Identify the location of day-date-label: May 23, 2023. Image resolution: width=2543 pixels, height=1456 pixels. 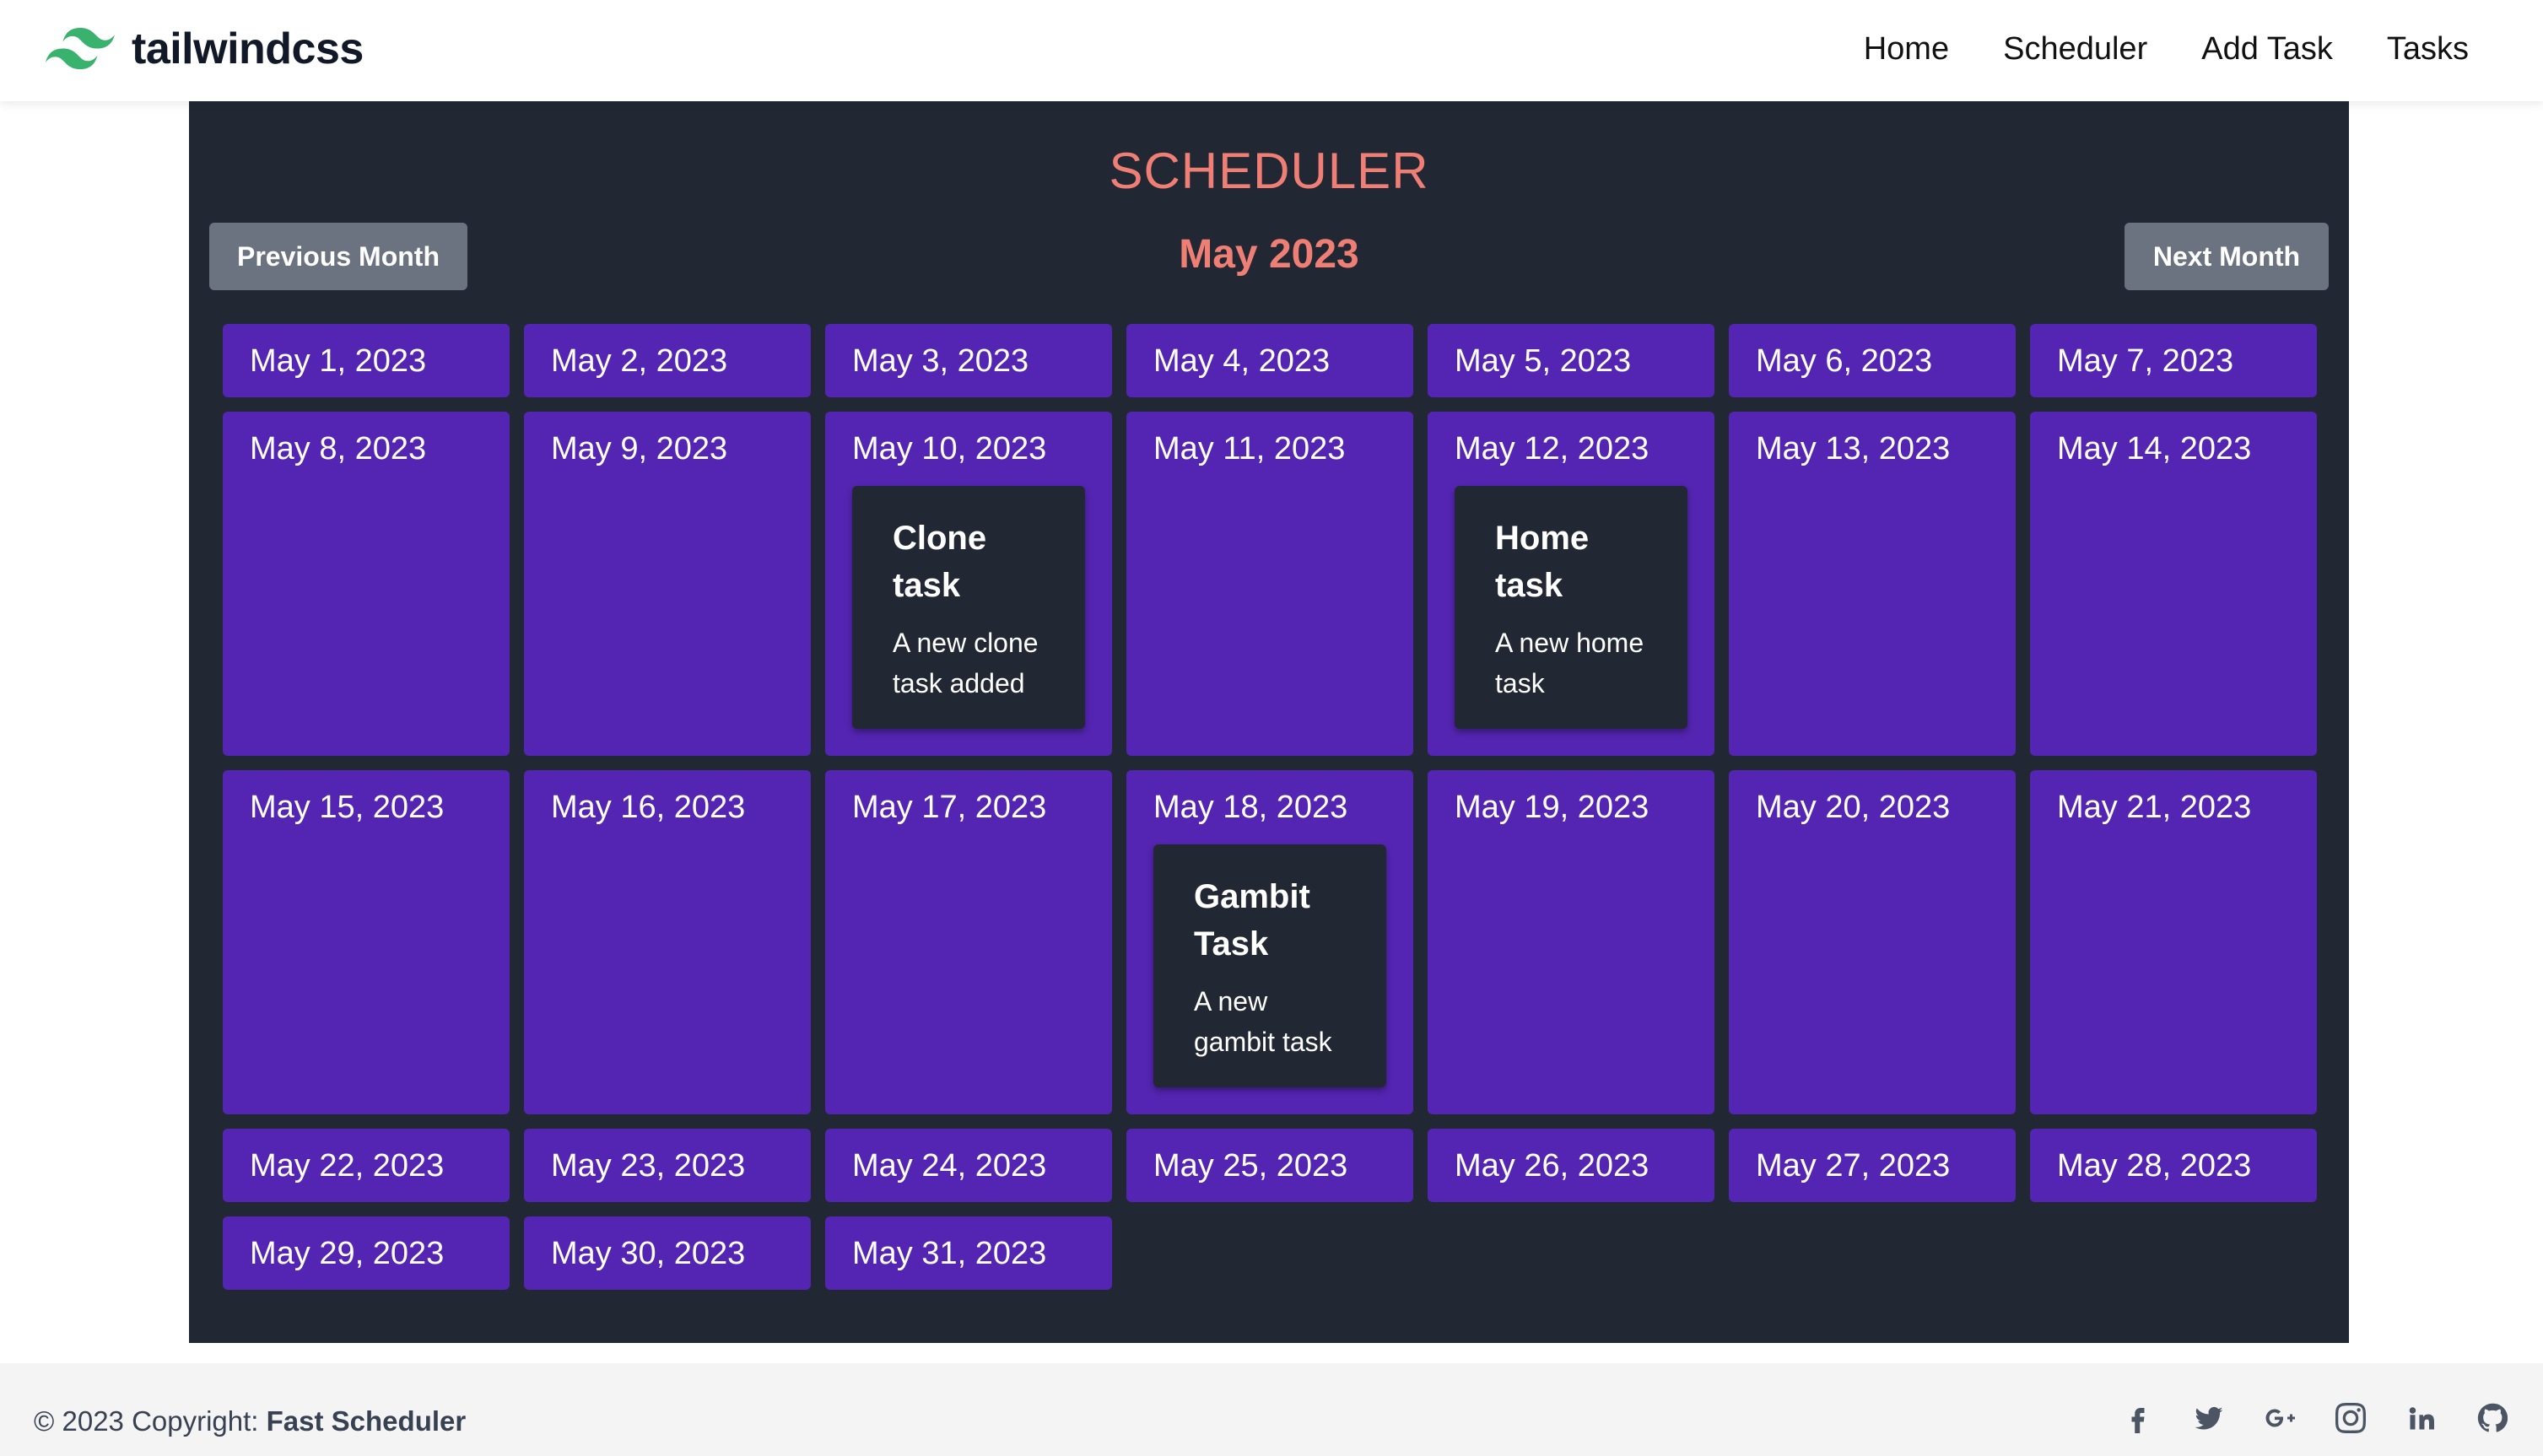
(648, 1166).